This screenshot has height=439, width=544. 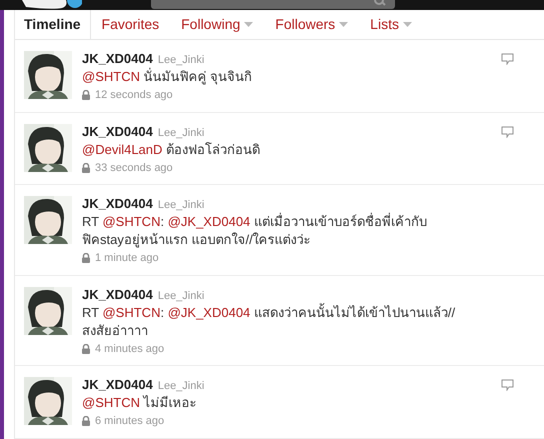 What do you see at coordinates (312, 24) in the screenshot?
I see `tab: Followers` at bounding box center [312, 24].